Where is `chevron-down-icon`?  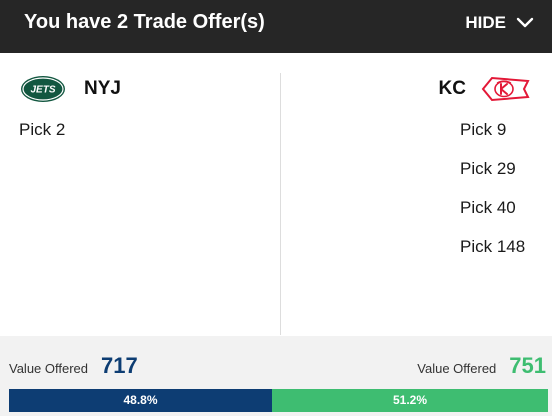 chevron-down-icon is located at coordinates (525, 22).